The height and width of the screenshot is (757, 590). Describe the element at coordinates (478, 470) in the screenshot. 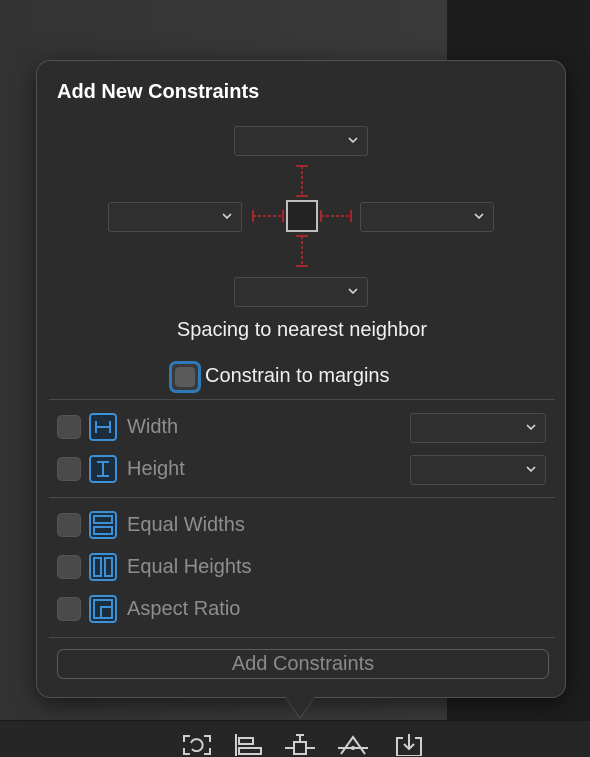

I see `height-value-dropdown` at that location.